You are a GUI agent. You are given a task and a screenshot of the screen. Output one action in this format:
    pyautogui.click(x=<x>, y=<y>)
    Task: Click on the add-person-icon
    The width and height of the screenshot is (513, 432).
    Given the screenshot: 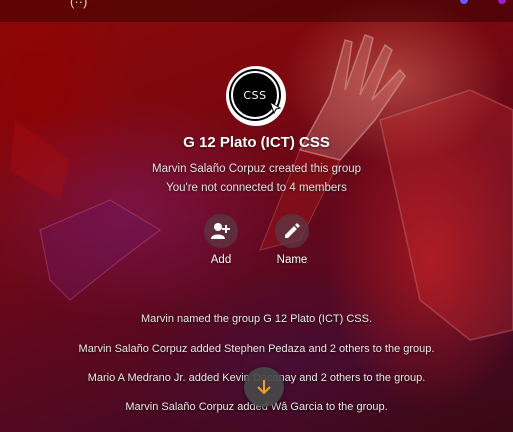 What is the action you would take?
    pyautogui.click(x=220, y=231)
    